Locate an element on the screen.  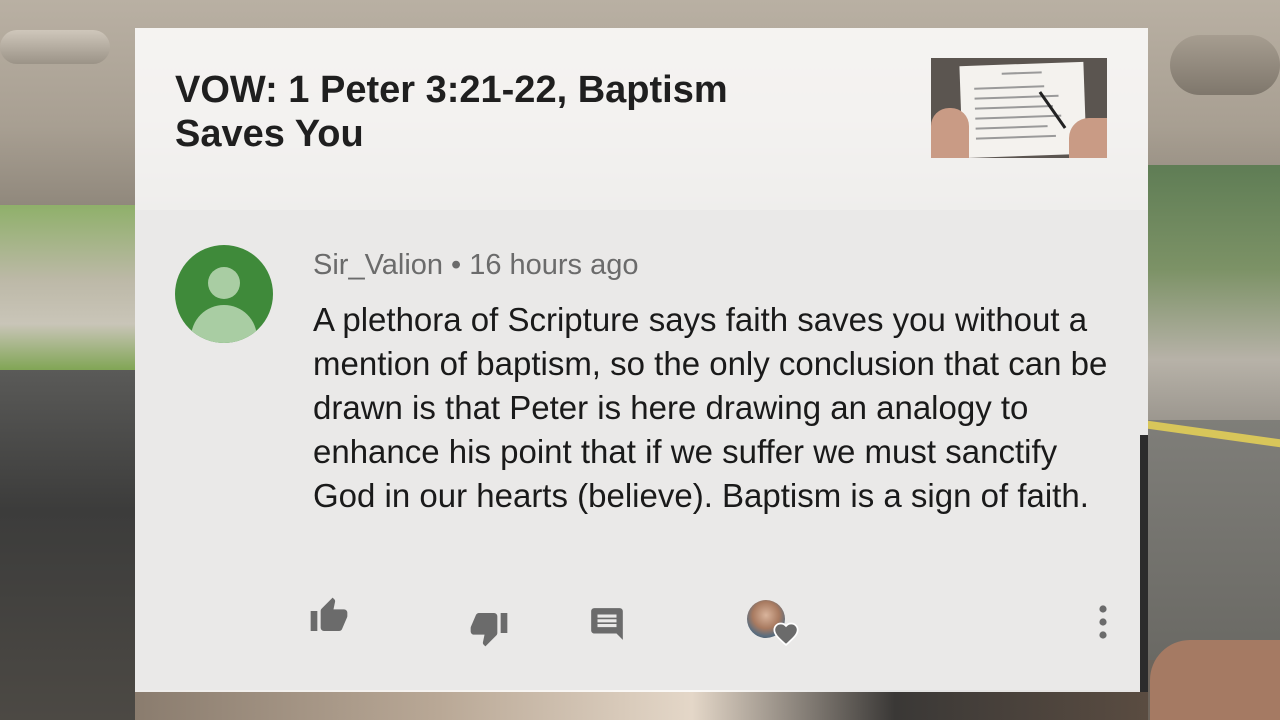
thumbs-up-icon is located at coordinates (329, 614).